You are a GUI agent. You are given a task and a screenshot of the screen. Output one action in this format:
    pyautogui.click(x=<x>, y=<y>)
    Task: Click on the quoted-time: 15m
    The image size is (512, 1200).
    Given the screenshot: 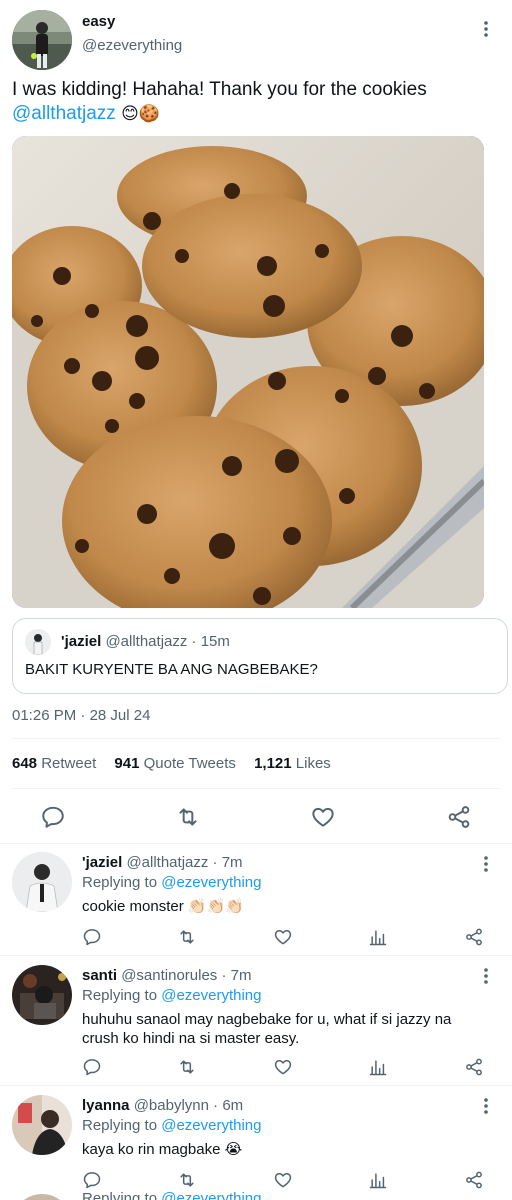 What is the action you would take?
    pyautogui.click(x=215, y=641)
    